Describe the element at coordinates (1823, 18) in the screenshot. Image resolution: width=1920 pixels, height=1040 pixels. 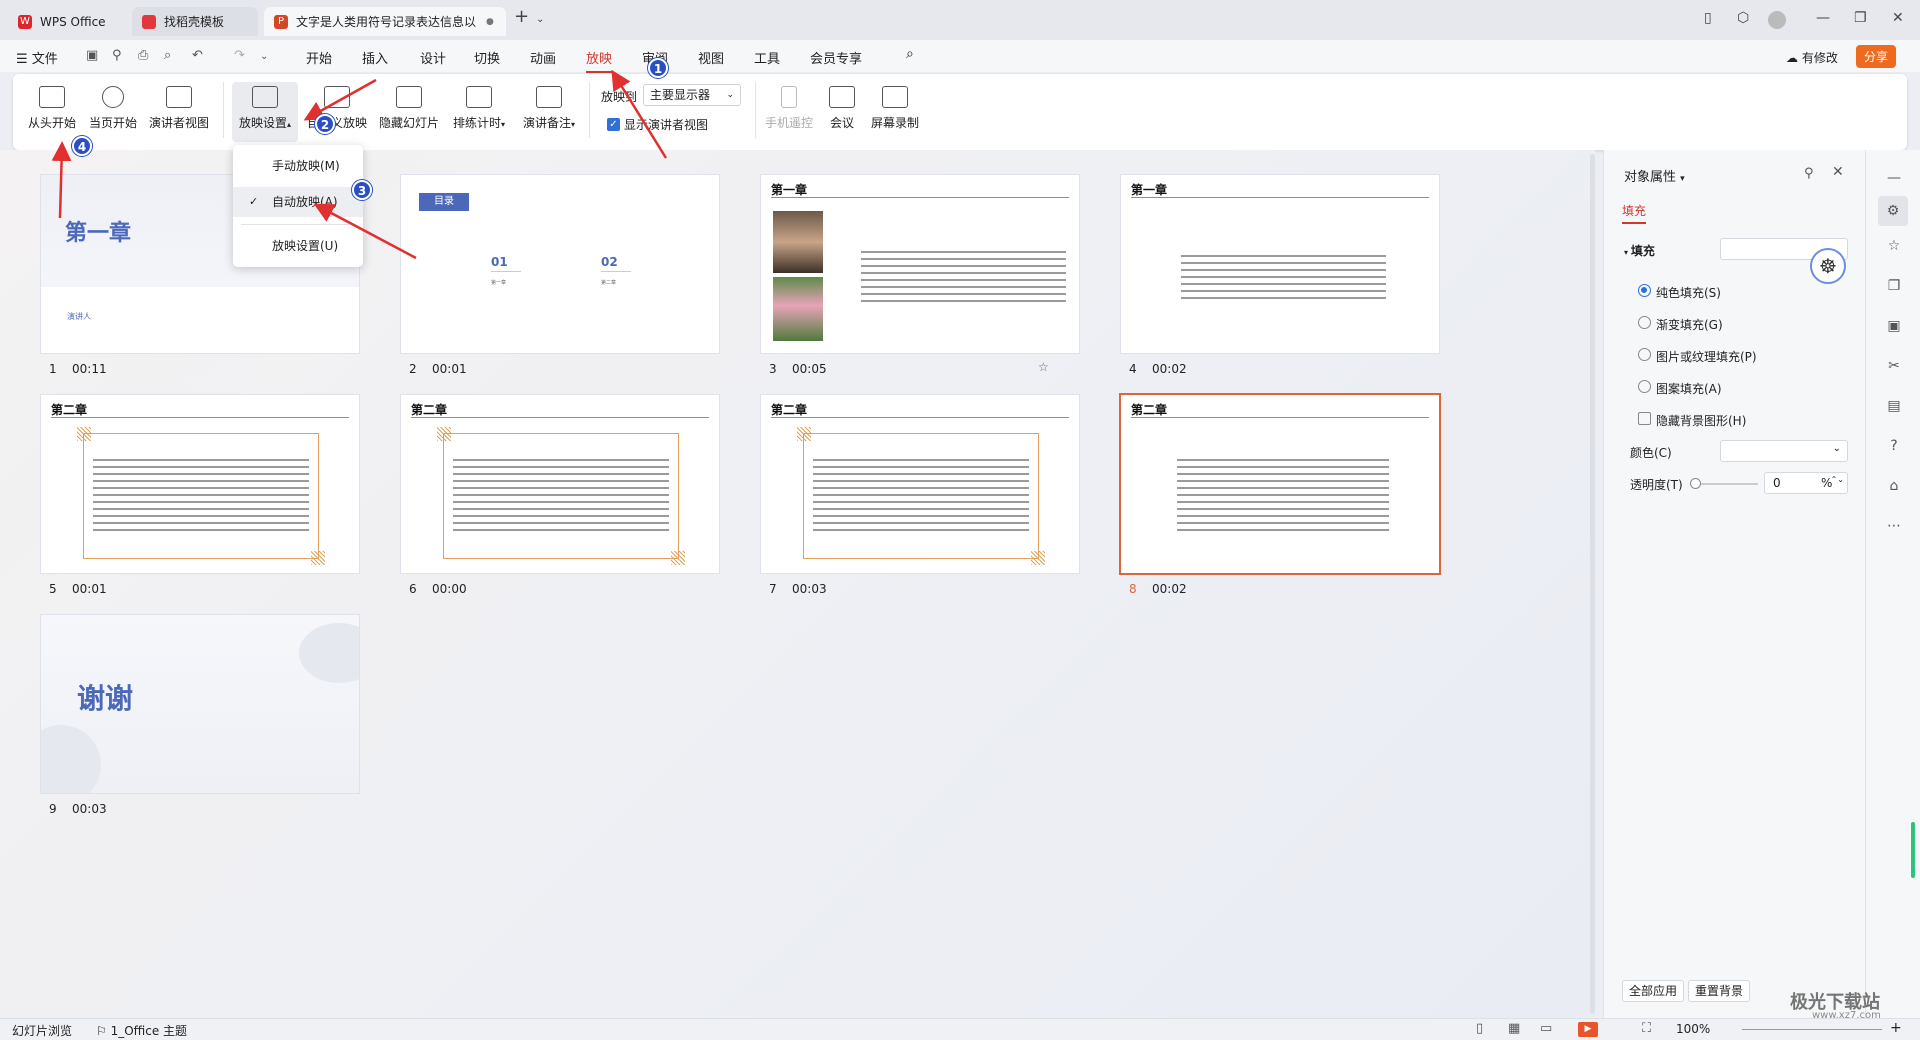
I see `minimize-icon: —` at that location.